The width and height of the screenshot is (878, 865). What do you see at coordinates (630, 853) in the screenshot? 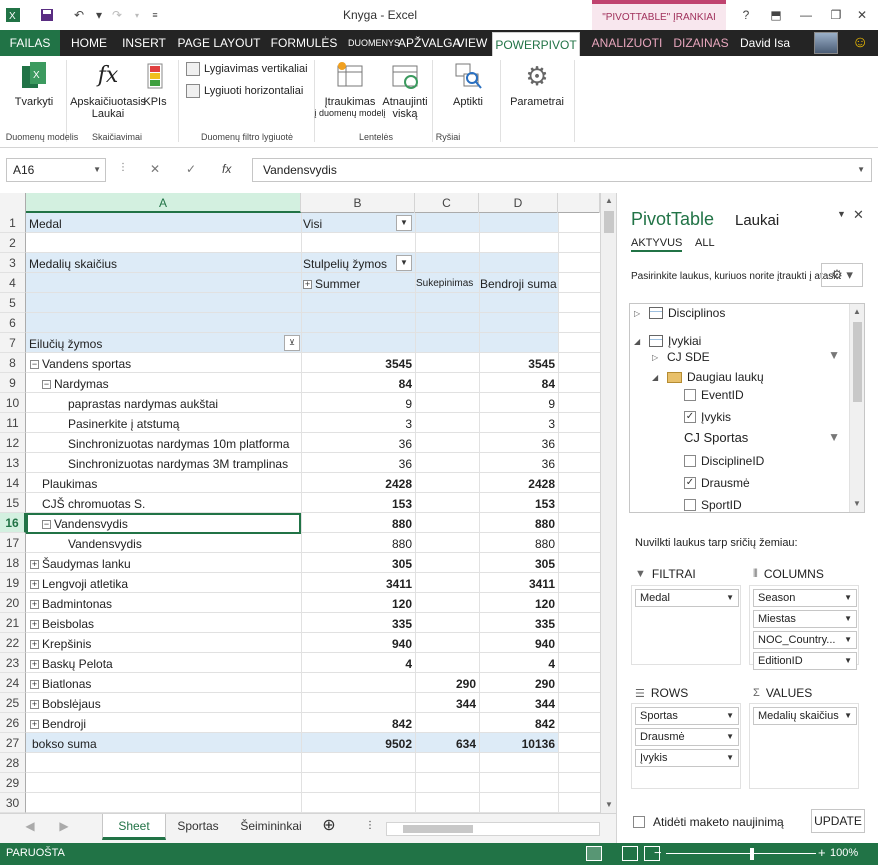
I see `page-layout-view-icon` at bounding box center [630, 853].